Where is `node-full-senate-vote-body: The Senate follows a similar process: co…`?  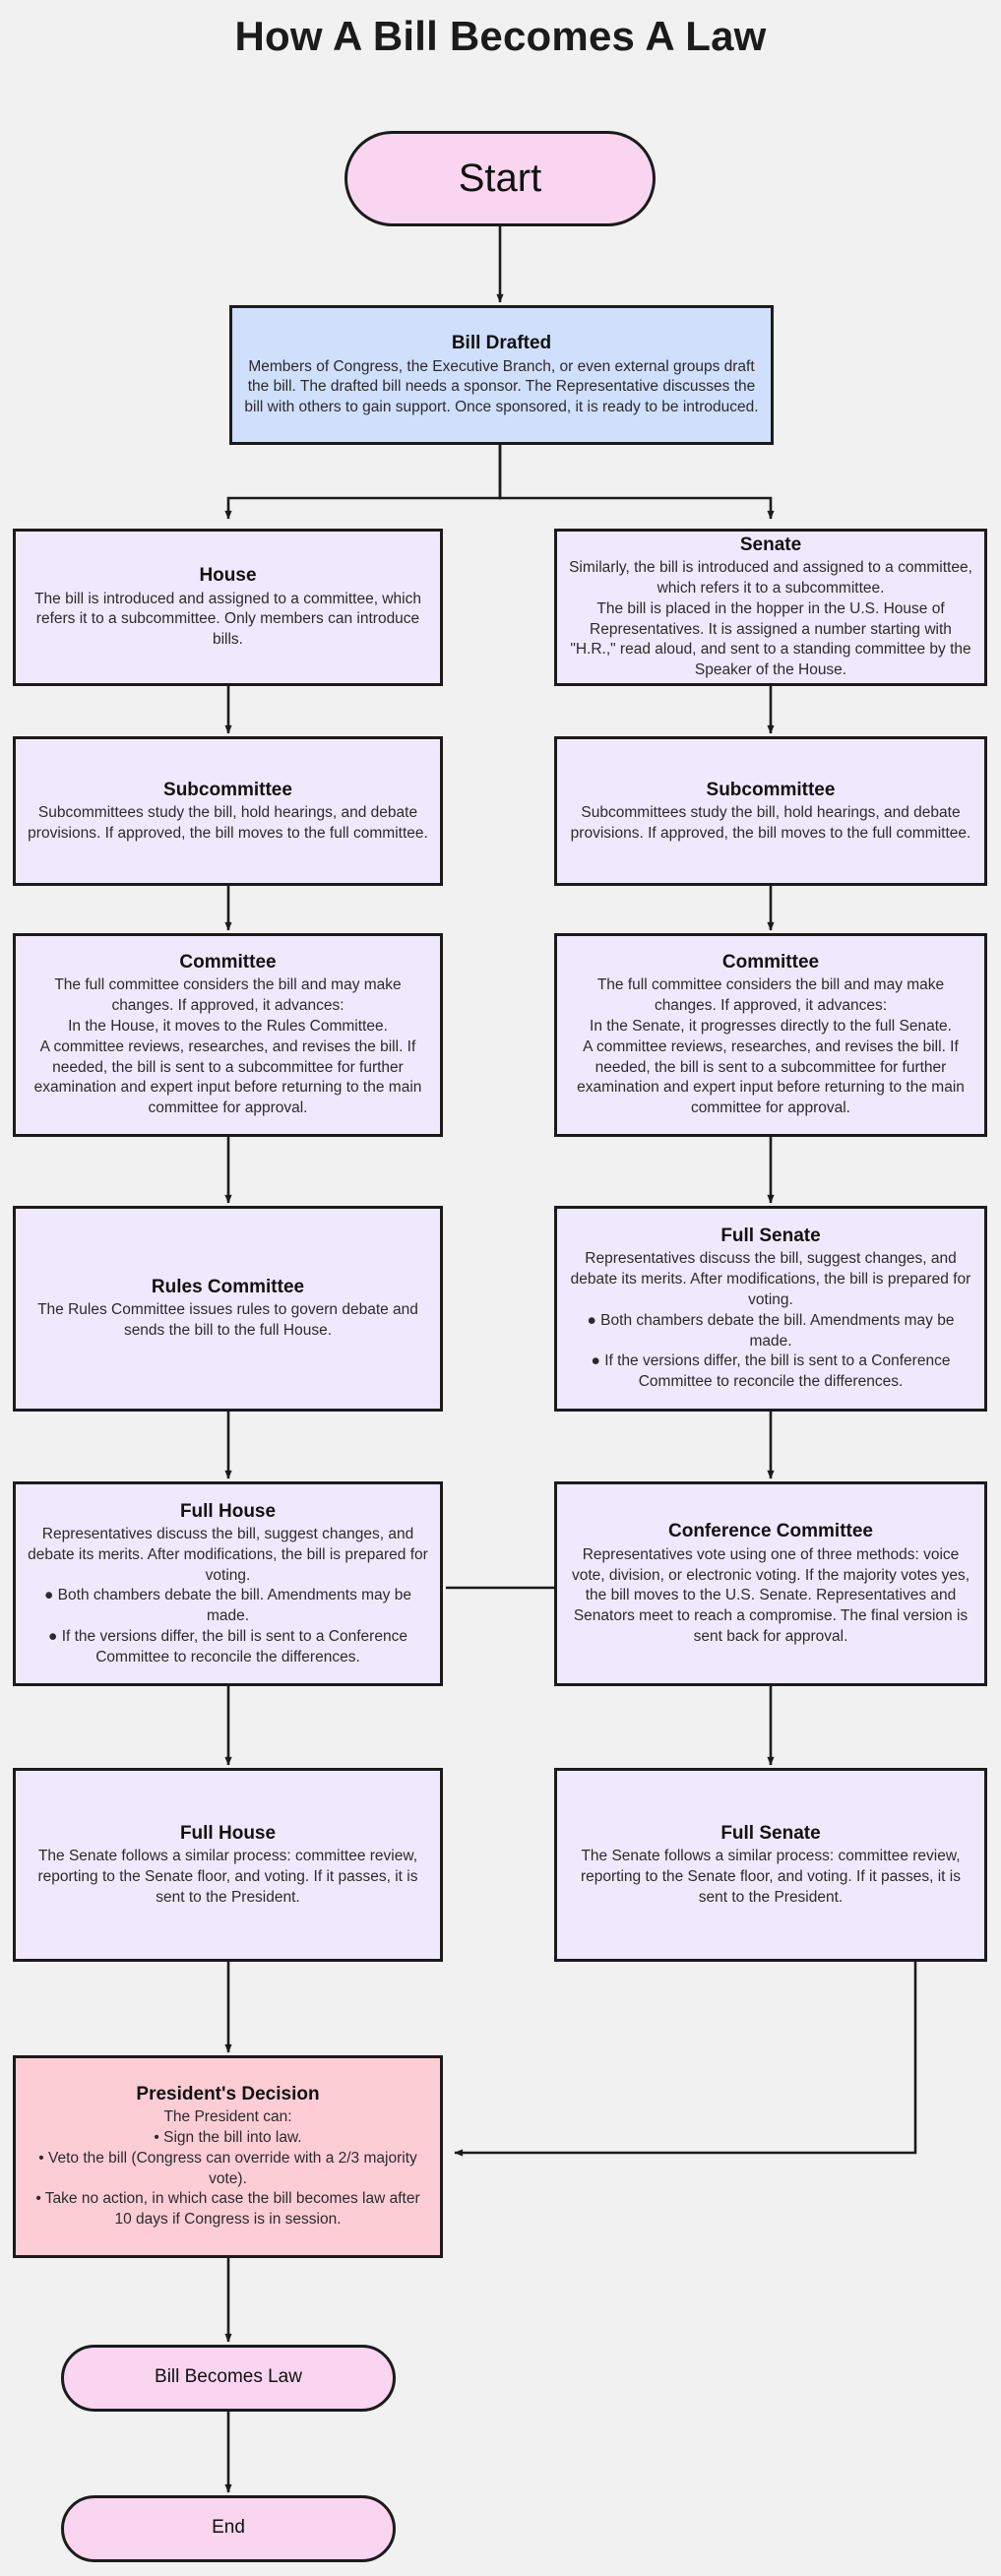
node-full-senate-vote-body: The Senate follows a similar process: co… is located at coordinates (770, 1877).